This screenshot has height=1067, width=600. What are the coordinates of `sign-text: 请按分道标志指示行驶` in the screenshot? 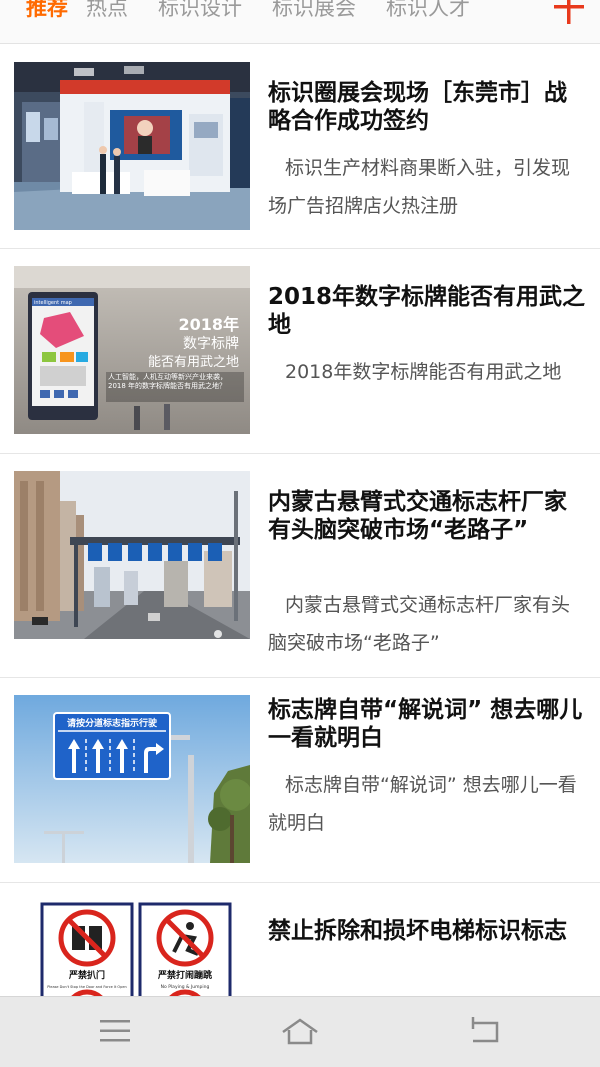 It's located at (112, 723).